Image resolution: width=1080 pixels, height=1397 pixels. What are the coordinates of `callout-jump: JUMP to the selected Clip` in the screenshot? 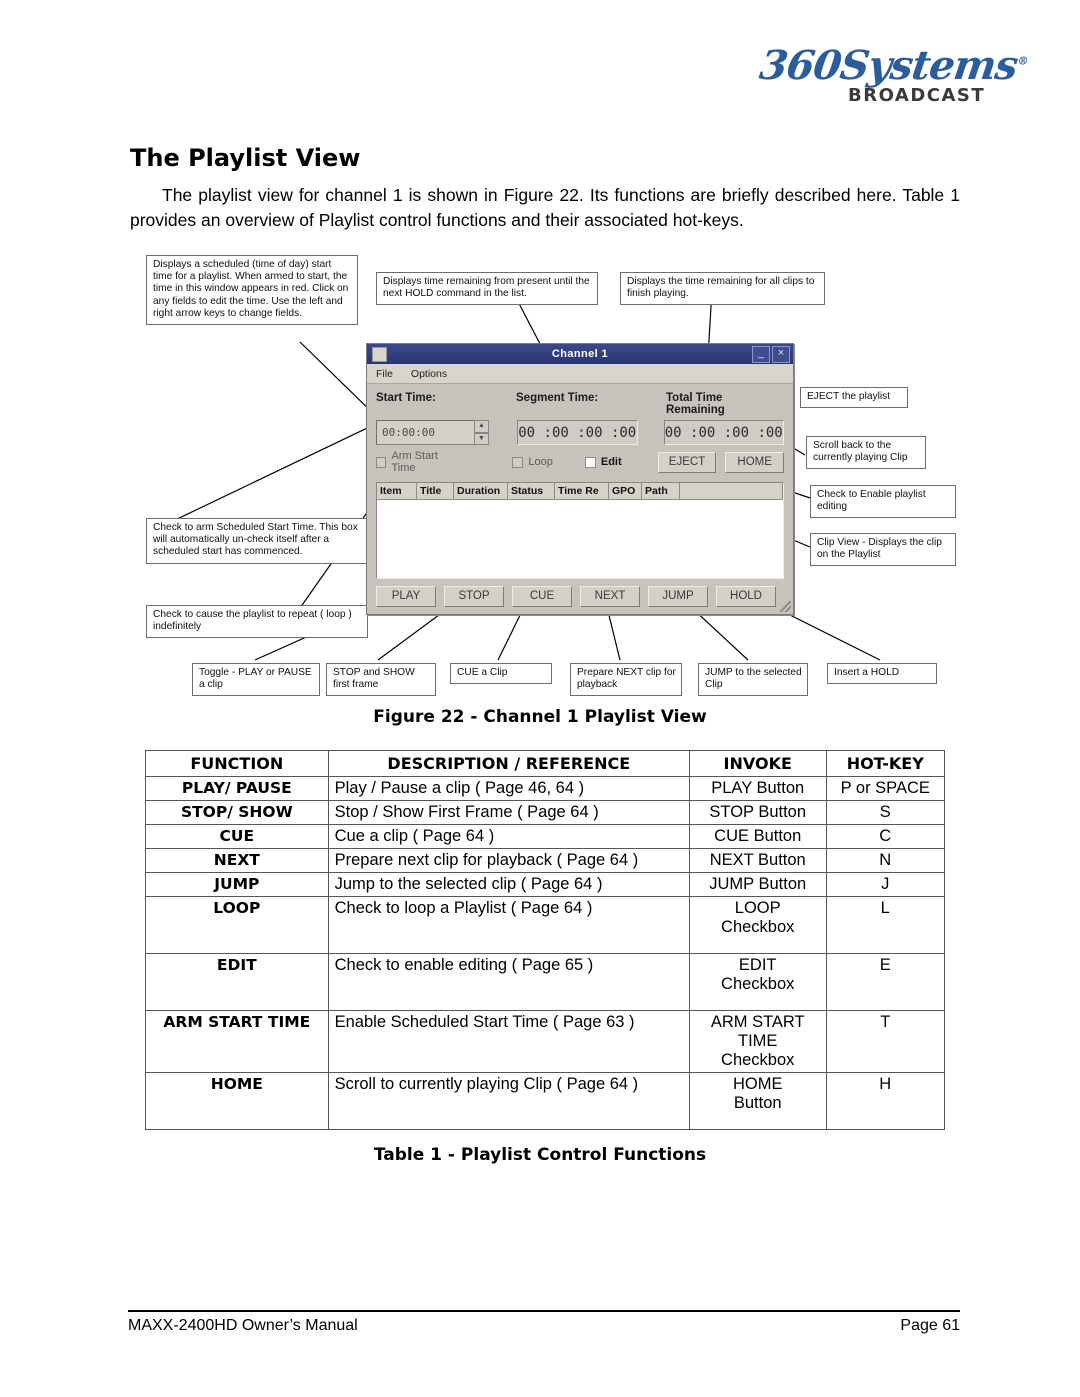 It's located at (753, 680).